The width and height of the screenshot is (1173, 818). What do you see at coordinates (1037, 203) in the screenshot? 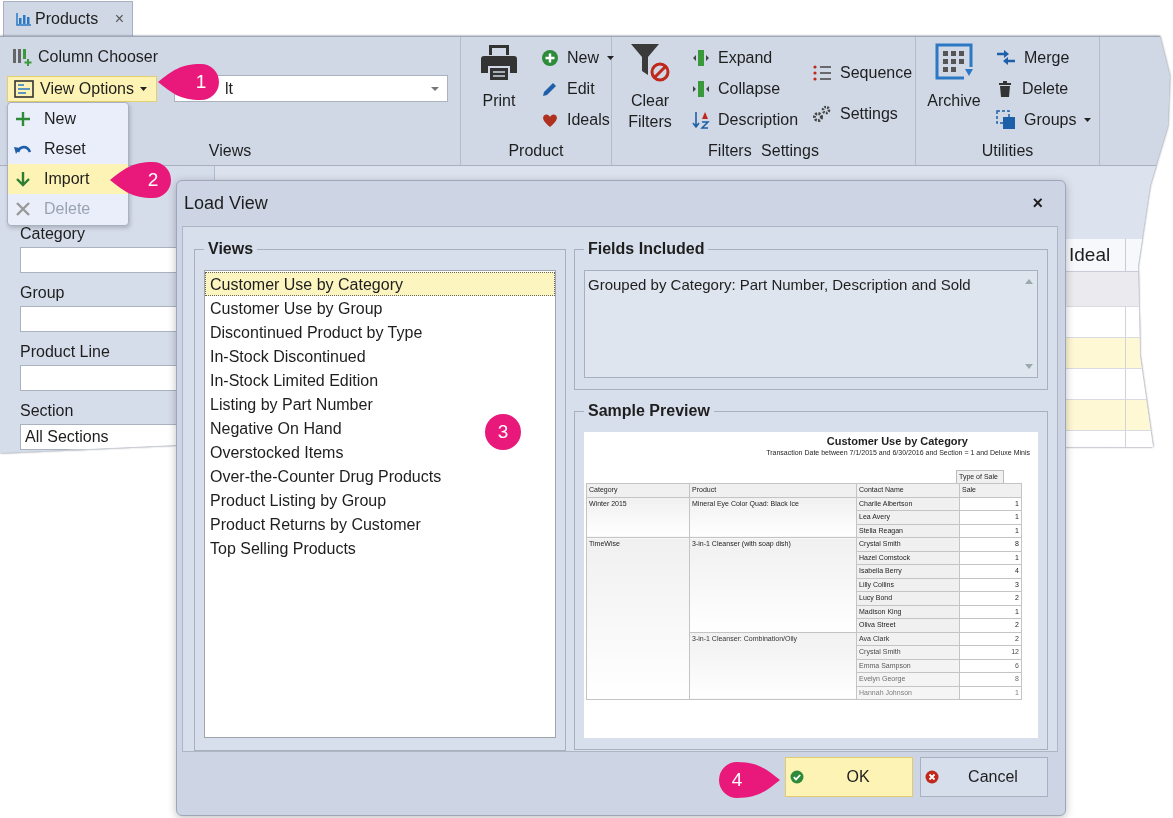
I see `close-button: ×` at bounding box center [1037, 203].